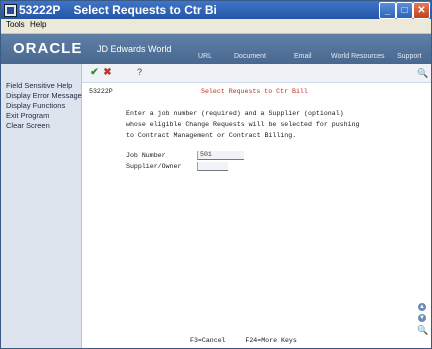 The width and height of the screenshot is (432, 349). What do you see at coordinates (28, 125) in the screenshot?
I see `sidebar-item-clear-screen: Clear Screen` at bounding box center [28, 125].